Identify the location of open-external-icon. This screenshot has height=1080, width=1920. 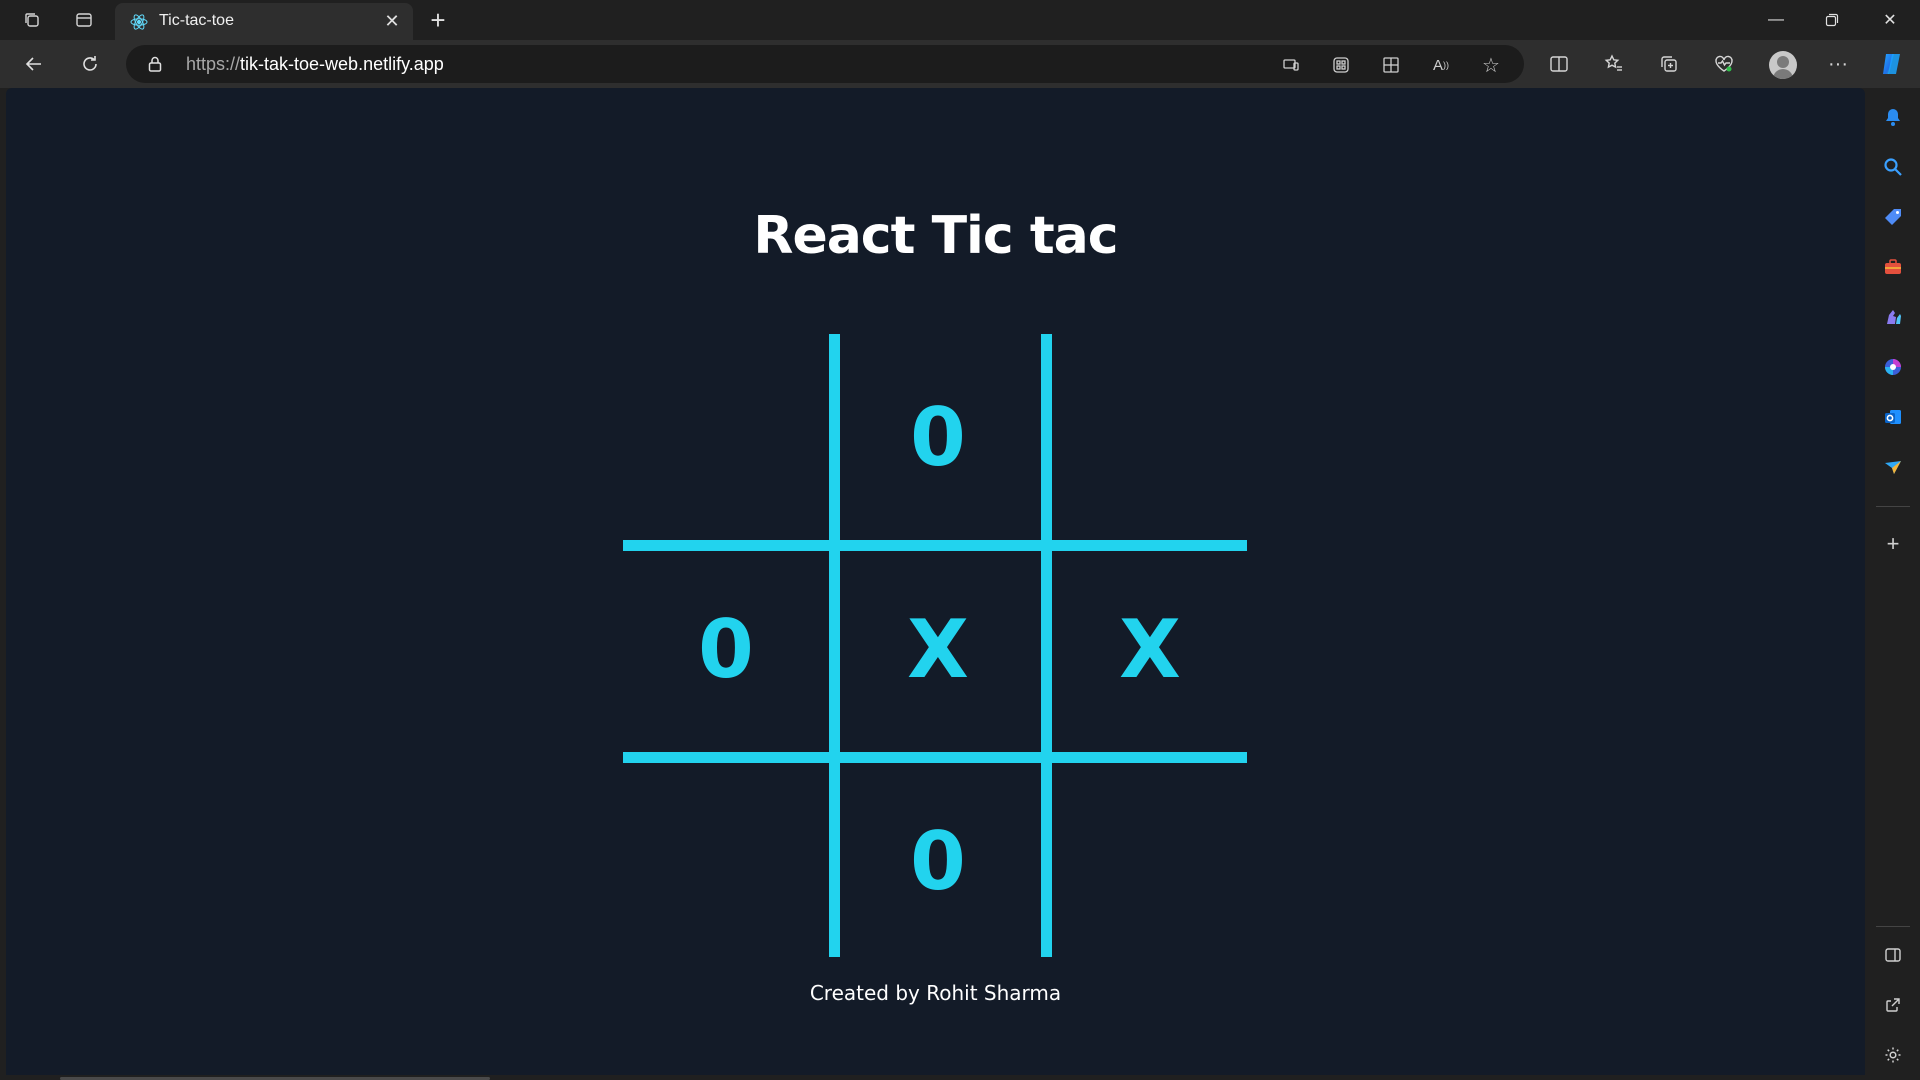
(1893, 1005).